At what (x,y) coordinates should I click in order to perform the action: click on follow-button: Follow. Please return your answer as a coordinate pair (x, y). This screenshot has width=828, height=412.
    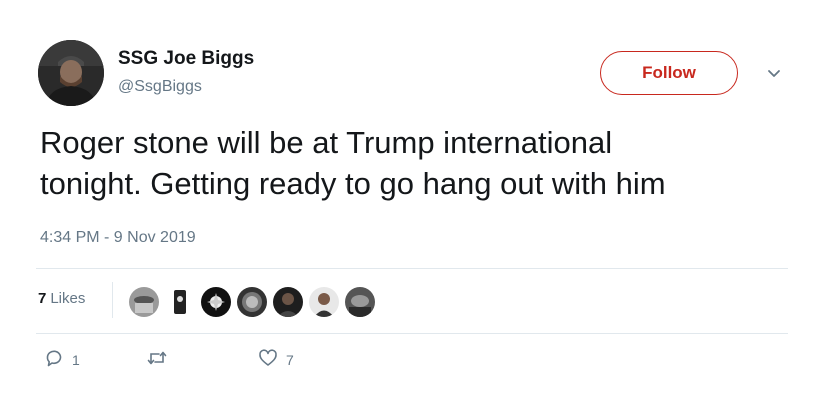
    Looking at the image, I should click on (669, 73).